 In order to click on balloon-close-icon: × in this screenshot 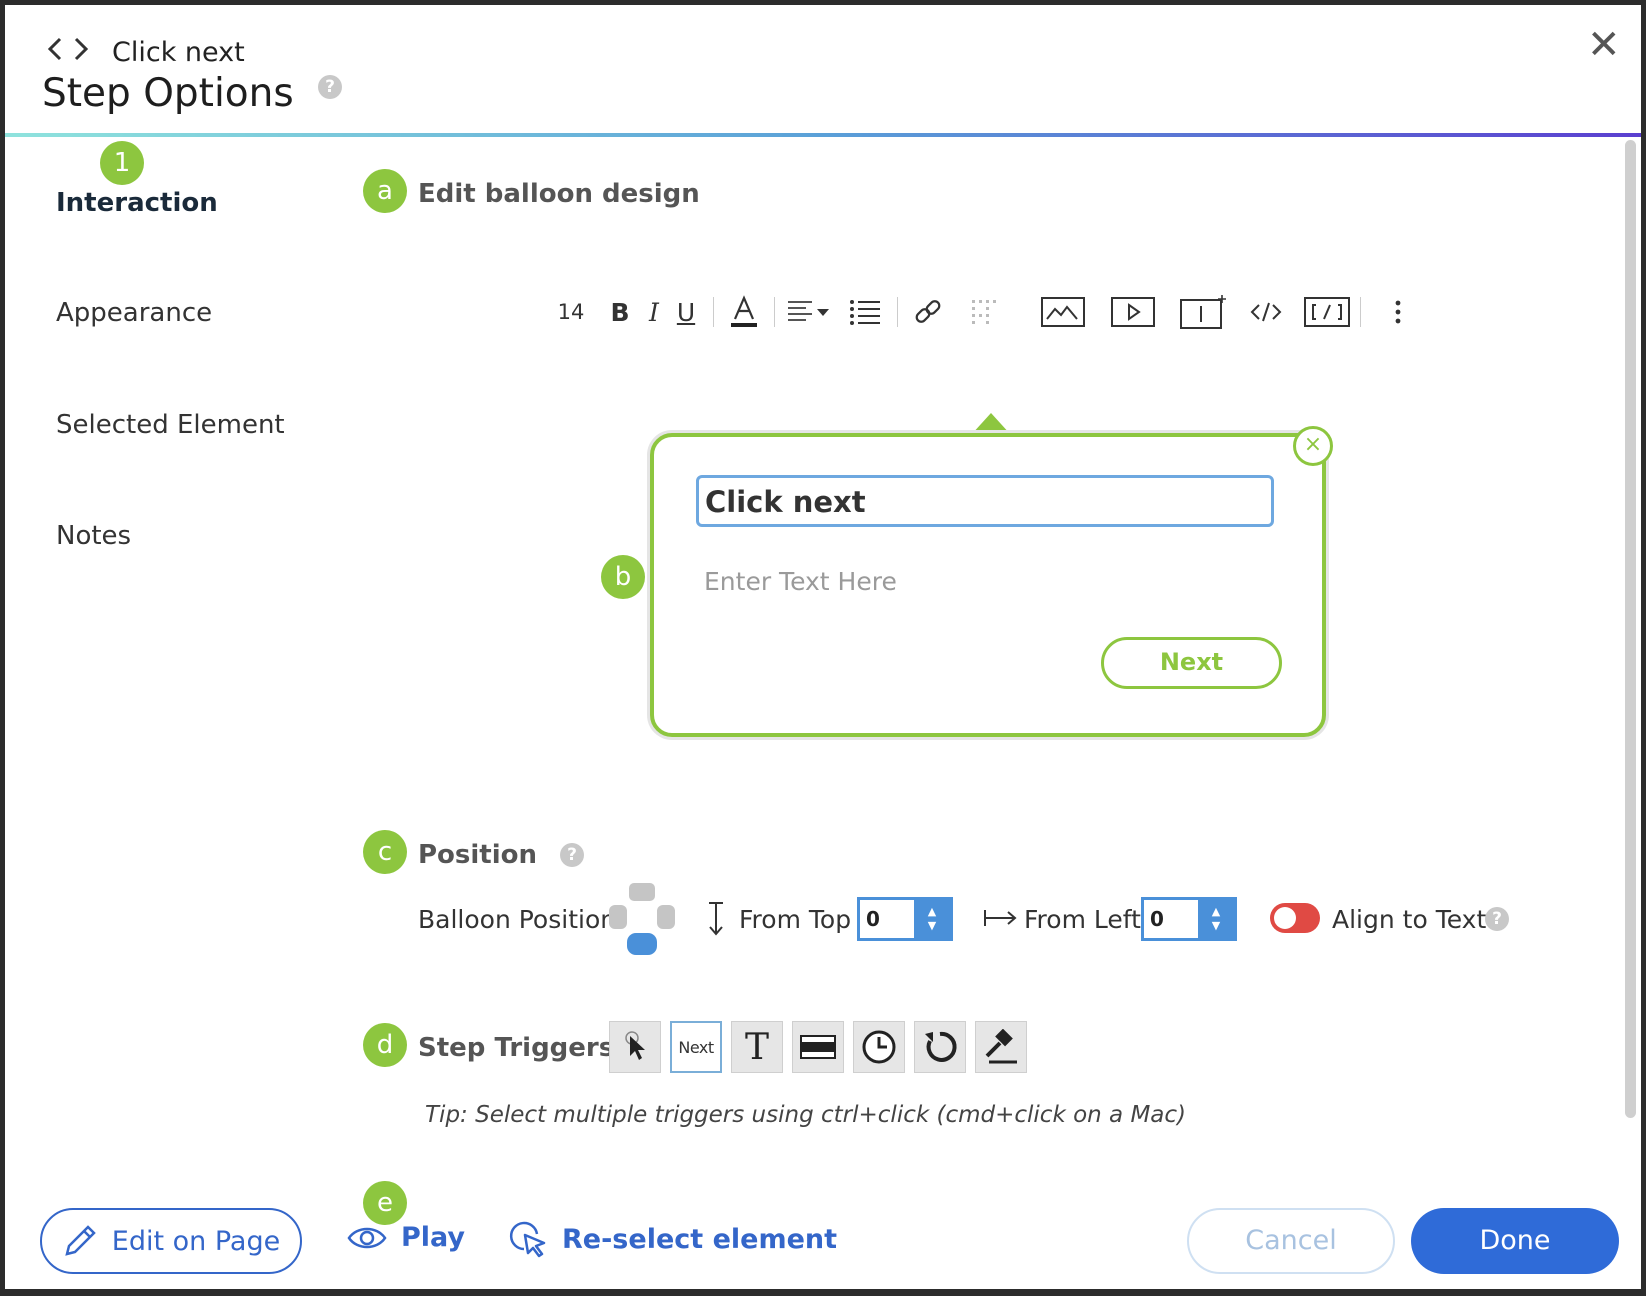, I will do `click(1313, 446)`.